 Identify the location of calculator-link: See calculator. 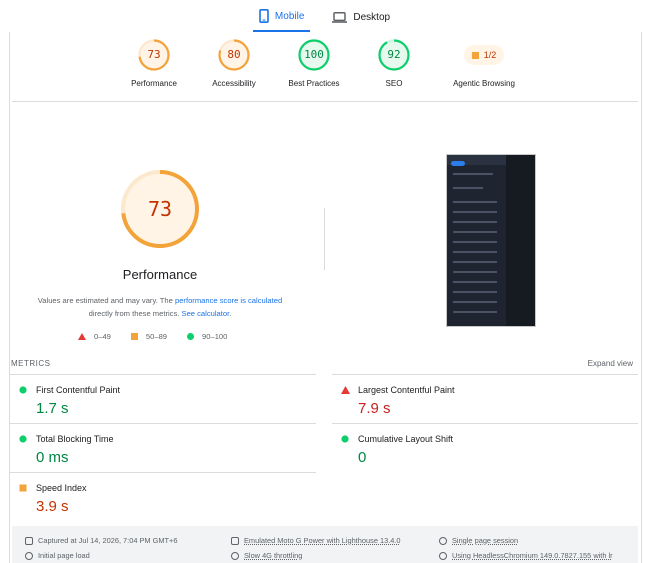
(206, 313).